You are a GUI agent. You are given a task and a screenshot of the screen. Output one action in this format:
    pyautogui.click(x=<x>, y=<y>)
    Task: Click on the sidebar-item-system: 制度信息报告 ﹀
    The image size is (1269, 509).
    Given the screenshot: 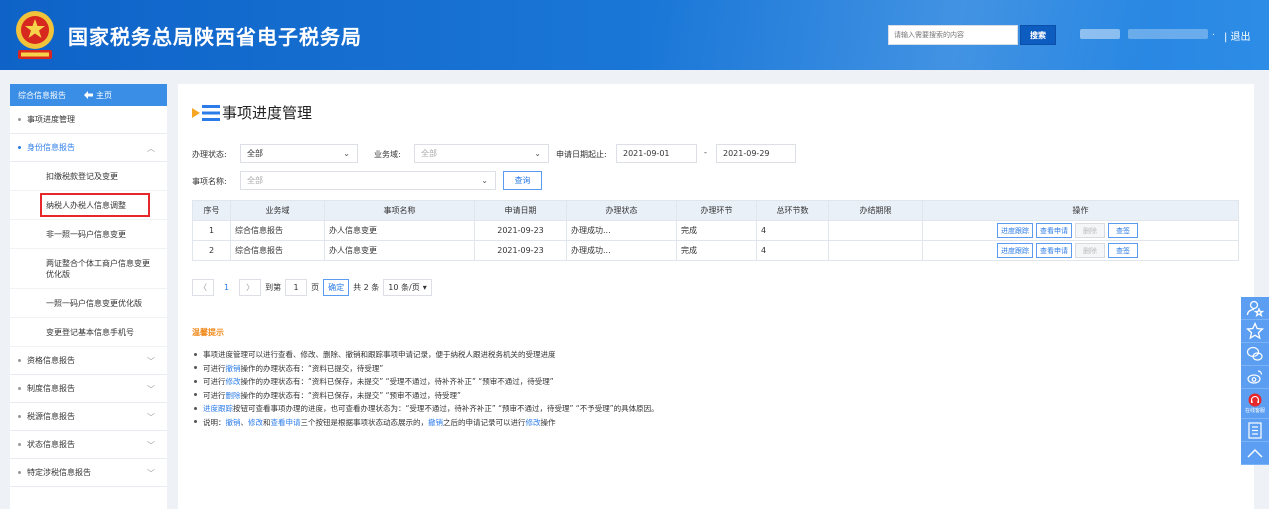 What is the action you would take?
    pyautogui.click(x=88, y=389)
    